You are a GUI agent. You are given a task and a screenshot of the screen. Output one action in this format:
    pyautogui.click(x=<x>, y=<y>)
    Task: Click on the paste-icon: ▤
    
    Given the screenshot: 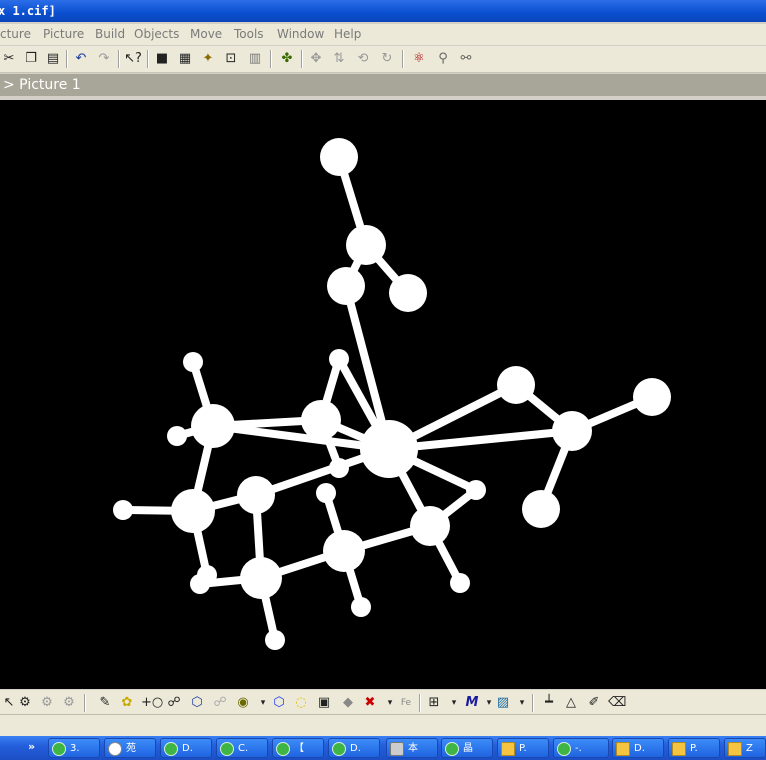 What is the action you would take?
    pyautogui.click(x=53, y=59)
    